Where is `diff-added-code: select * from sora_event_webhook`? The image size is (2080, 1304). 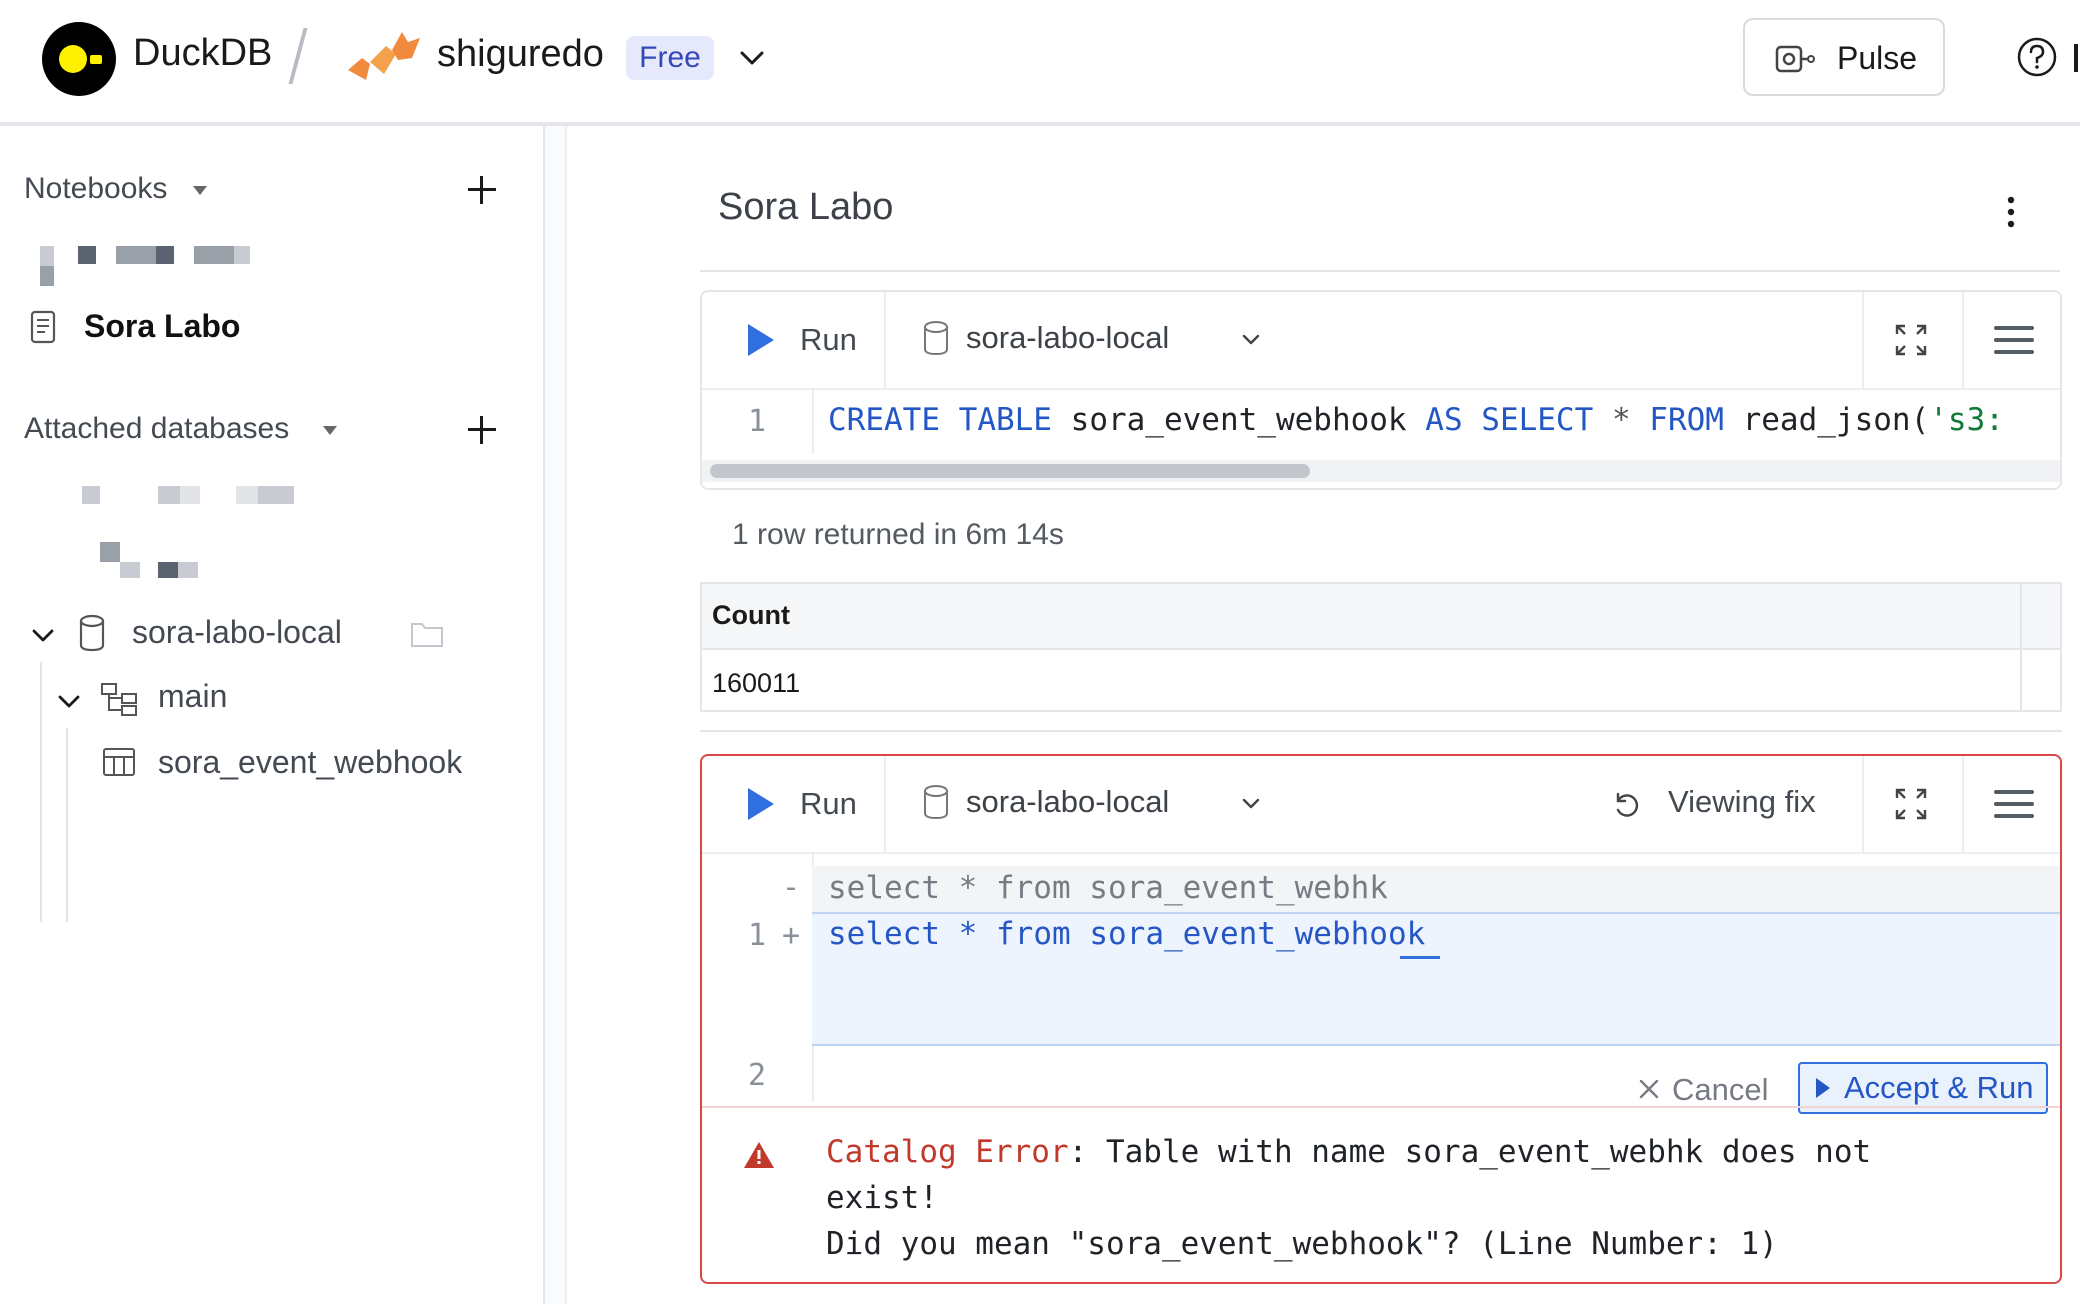 diff-added-code: select * from sora_event_webhook is located at coordinates (1127, 934).